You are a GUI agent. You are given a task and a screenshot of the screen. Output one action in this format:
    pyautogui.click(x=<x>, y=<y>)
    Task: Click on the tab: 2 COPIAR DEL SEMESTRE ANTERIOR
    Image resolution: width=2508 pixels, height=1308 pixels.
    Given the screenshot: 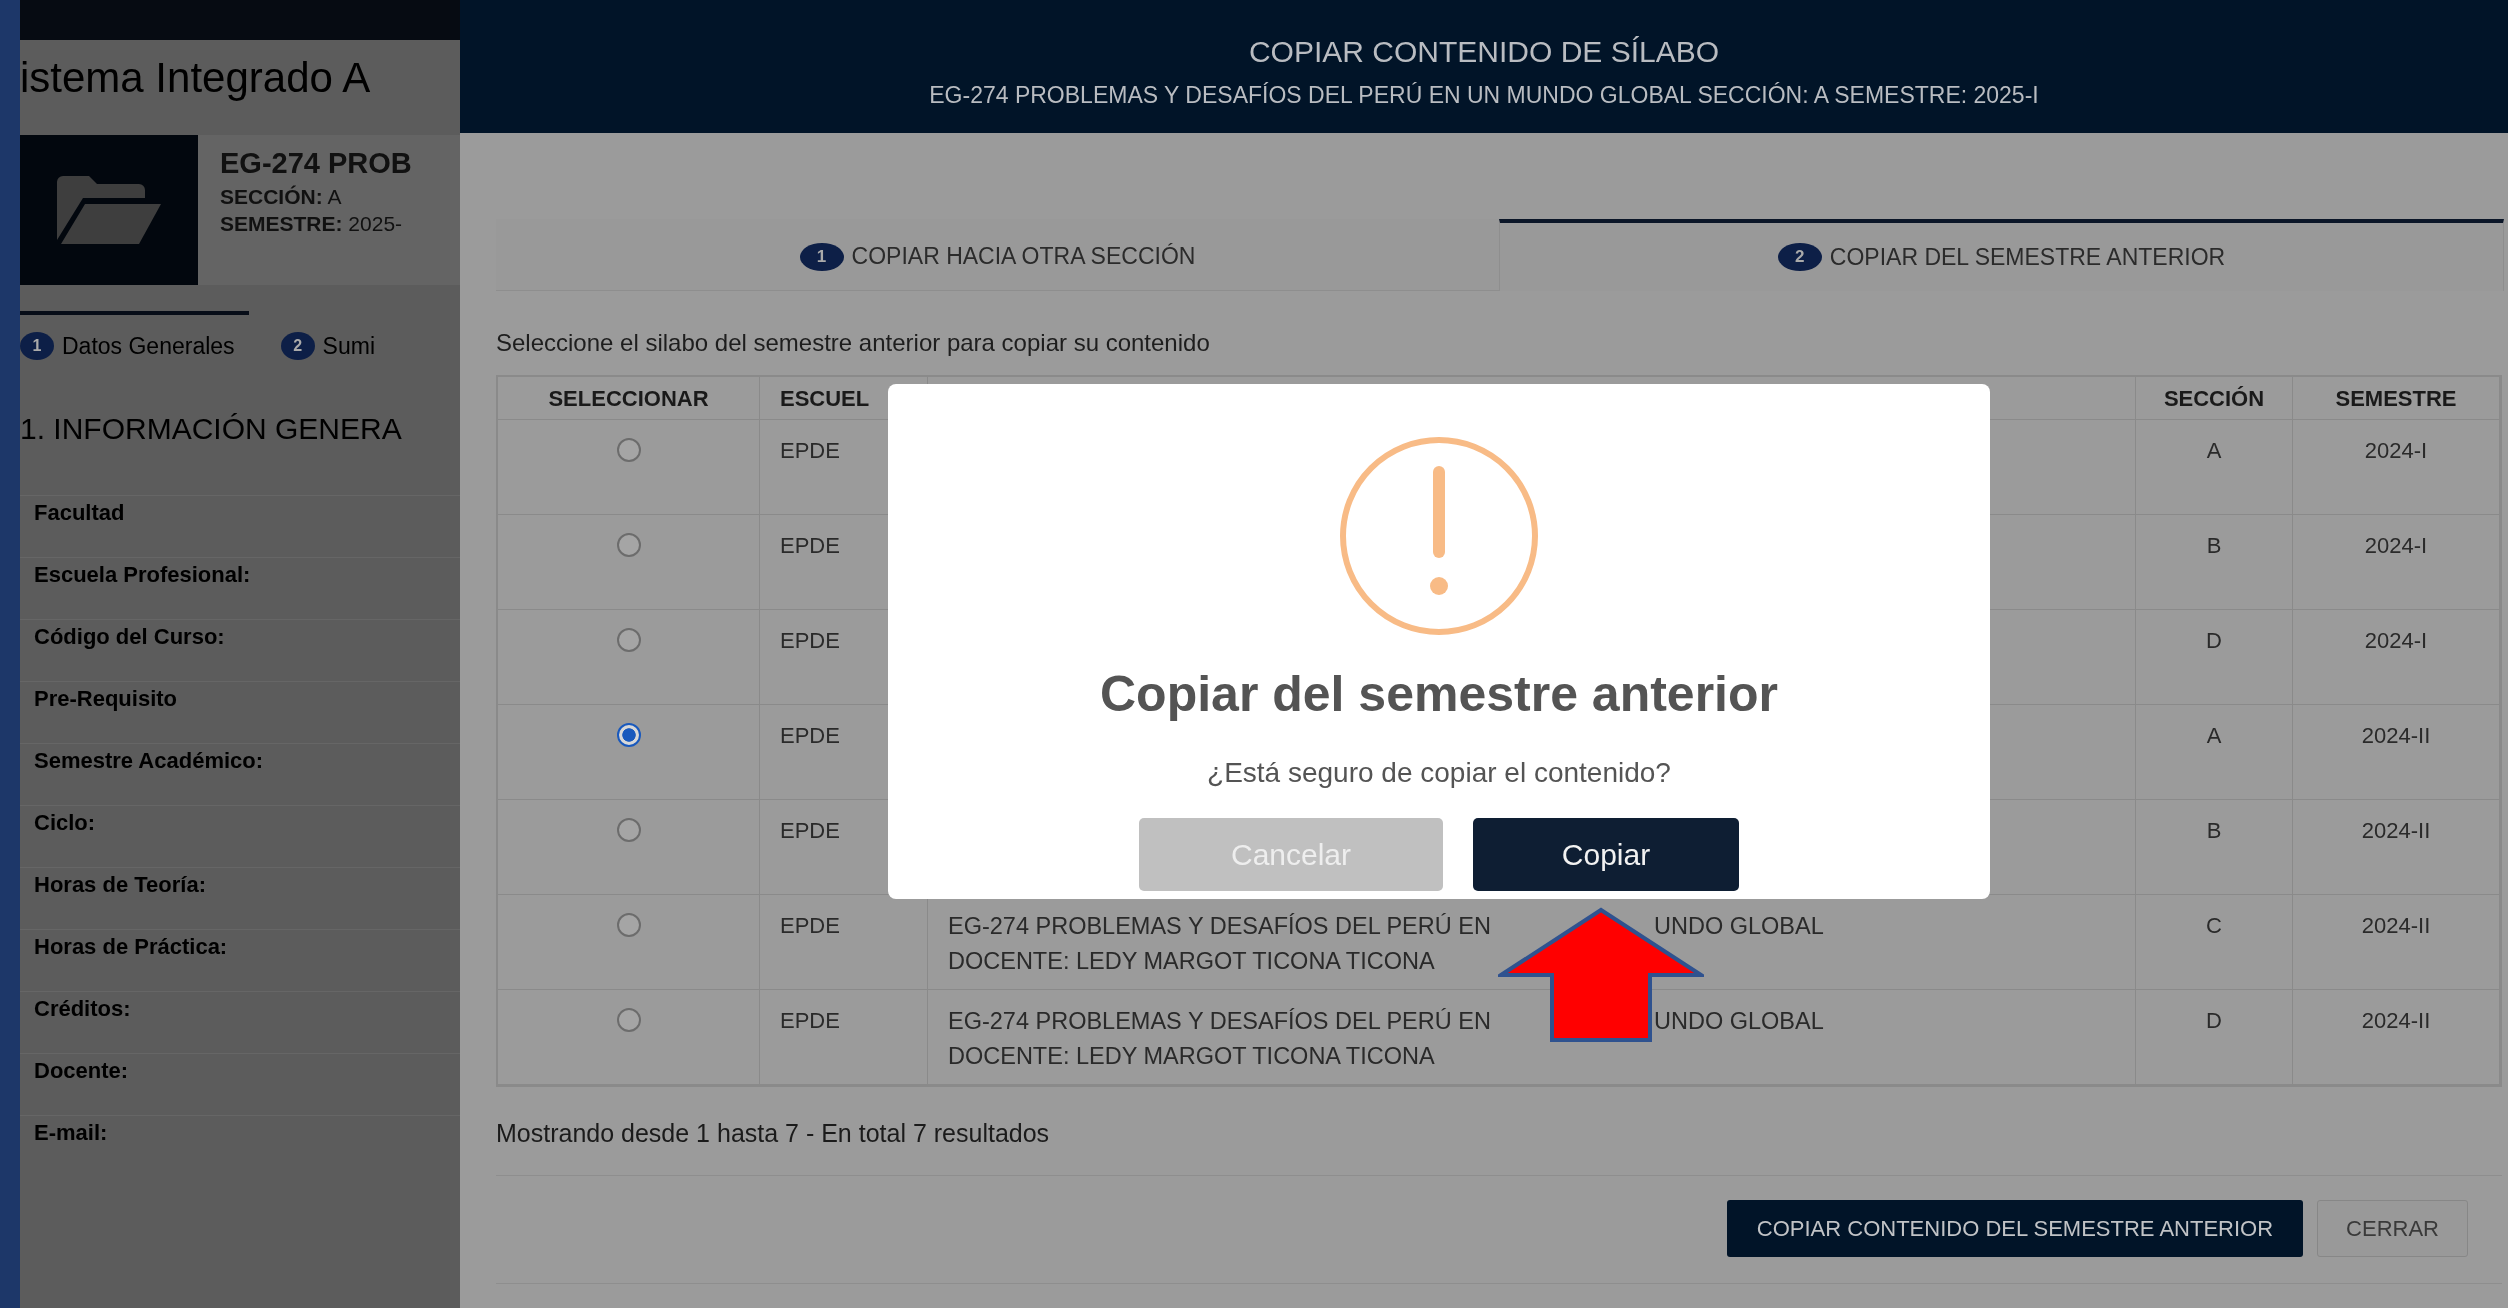 What is the action you would take?
    pyautogui.click(x=2001, y=255)
    